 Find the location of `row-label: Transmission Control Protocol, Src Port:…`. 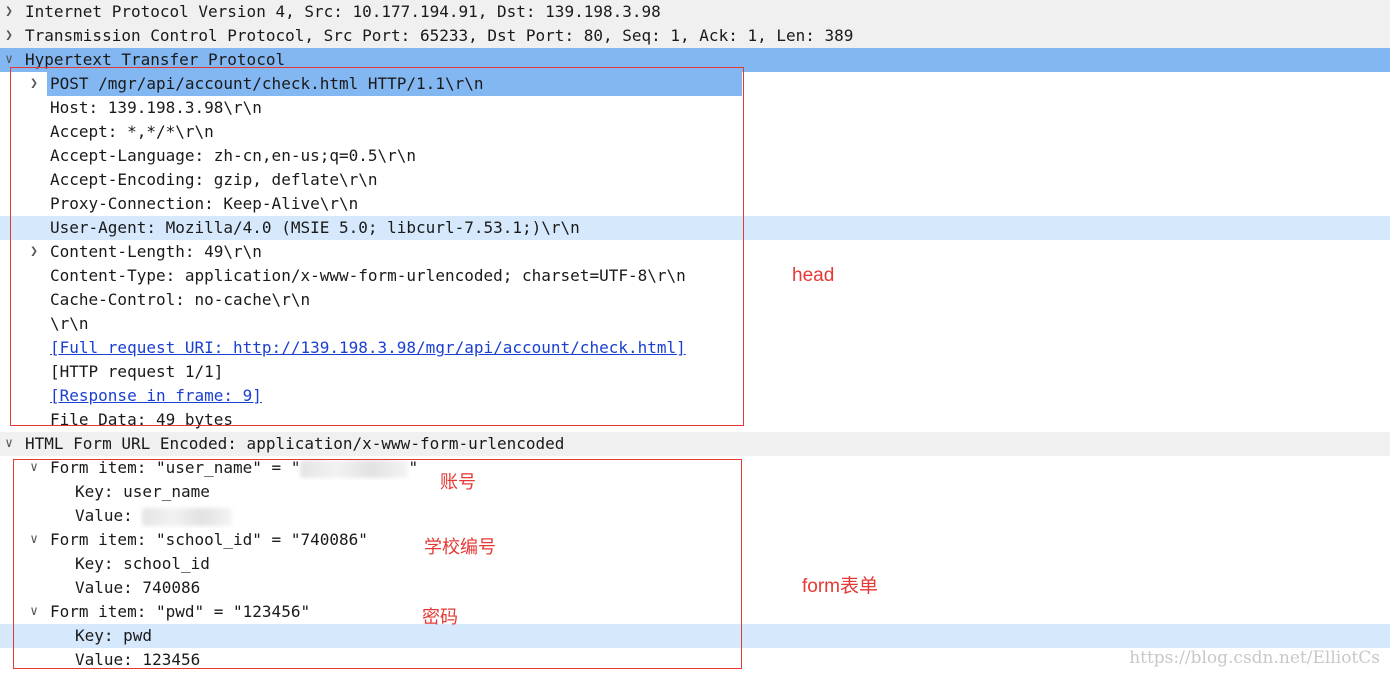

row-label: Transmission Control Protocol, Src Port:… is located at coordinates (439, 35).